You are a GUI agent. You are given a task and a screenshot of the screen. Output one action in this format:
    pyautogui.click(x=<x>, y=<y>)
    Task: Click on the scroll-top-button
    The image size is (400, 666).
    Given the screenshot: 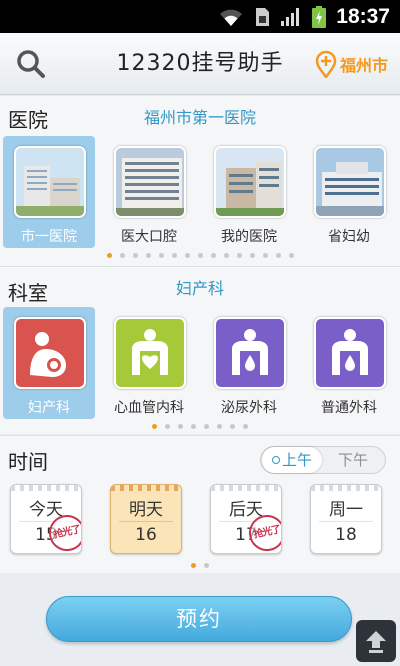 What is the action you would take?
    pyautogui.click(x=376, y=641)
    